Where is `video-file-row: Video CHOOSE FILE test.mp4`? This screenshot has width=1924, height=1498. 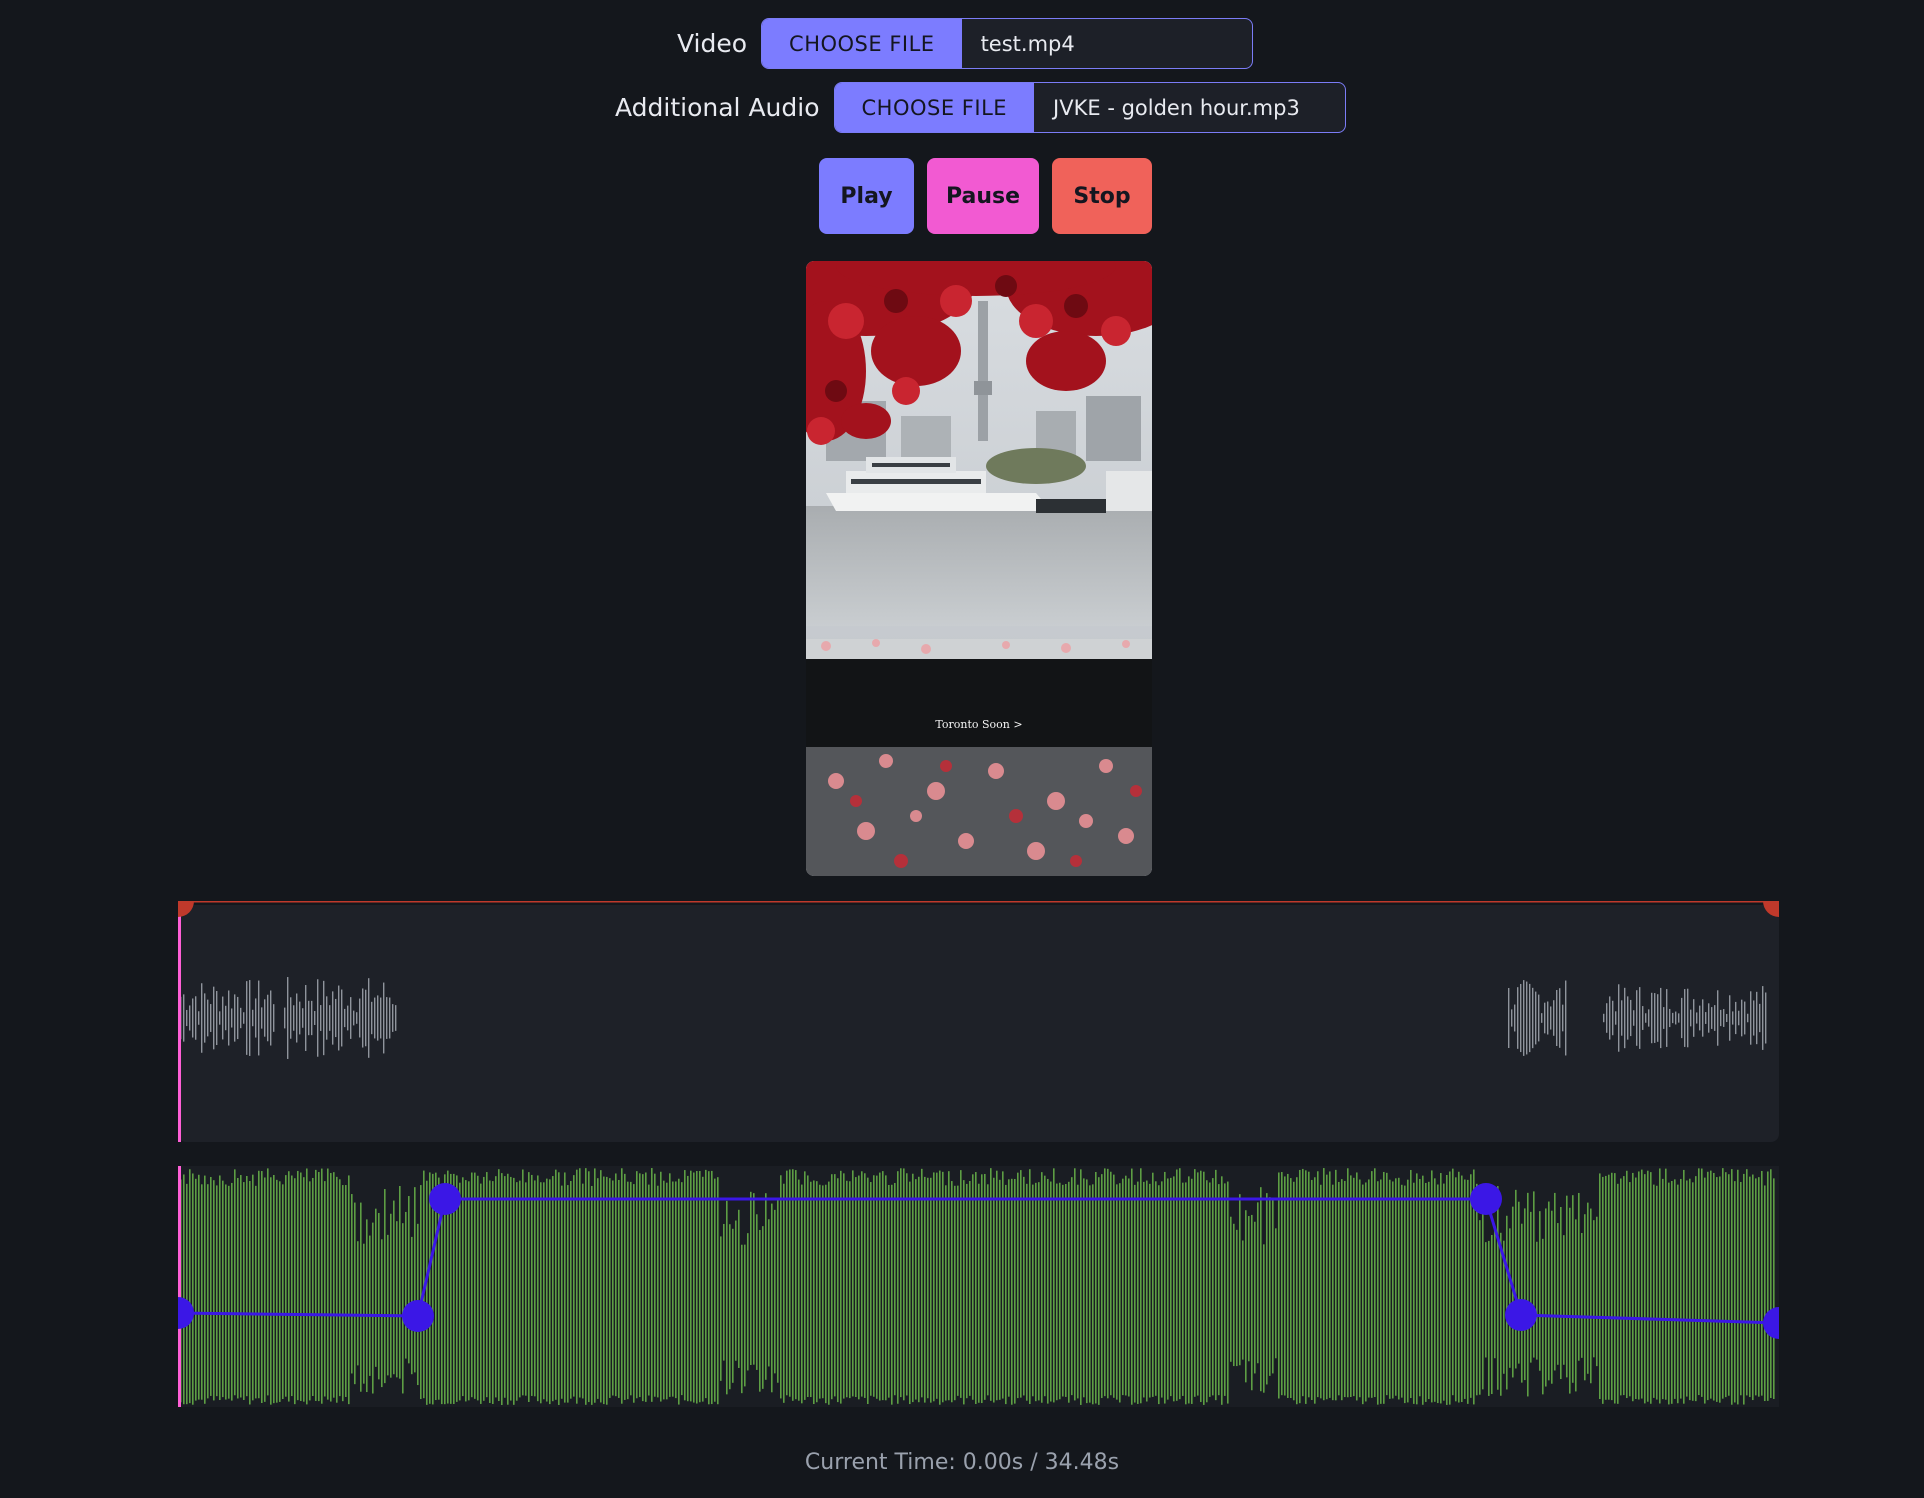
video-file-row: Video CHOOSE FILE test.mp4 is located at coordinates (965, 43).